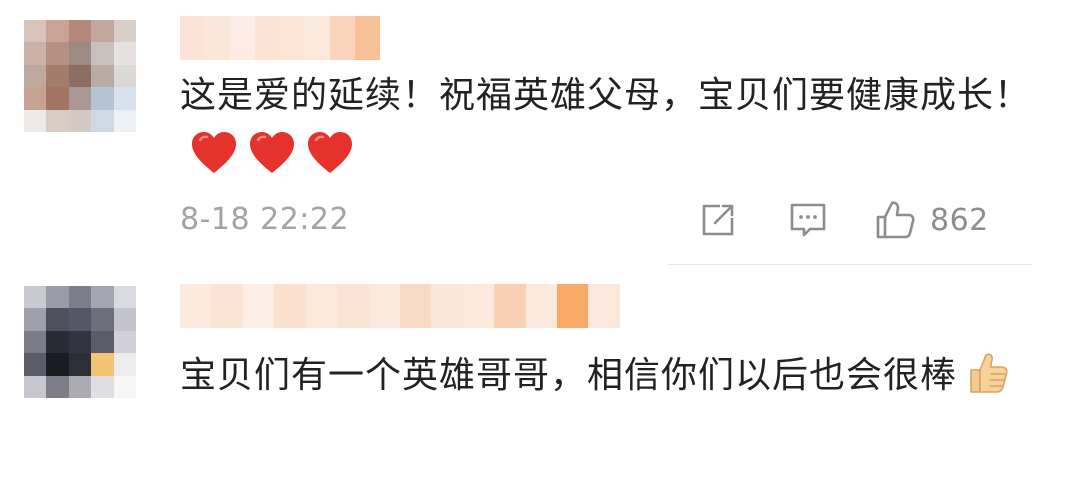  What do you see at coordinates (590, 220) in the screenshot?
I see `comment-meta-row: 8-18 22:22 862` at bounding box center [590, 220].